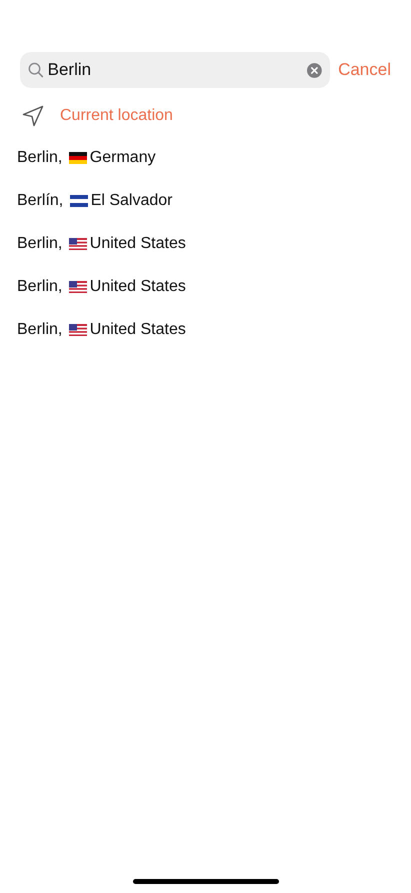  I want to click on search-bar: Berlin, so click(175, 70).